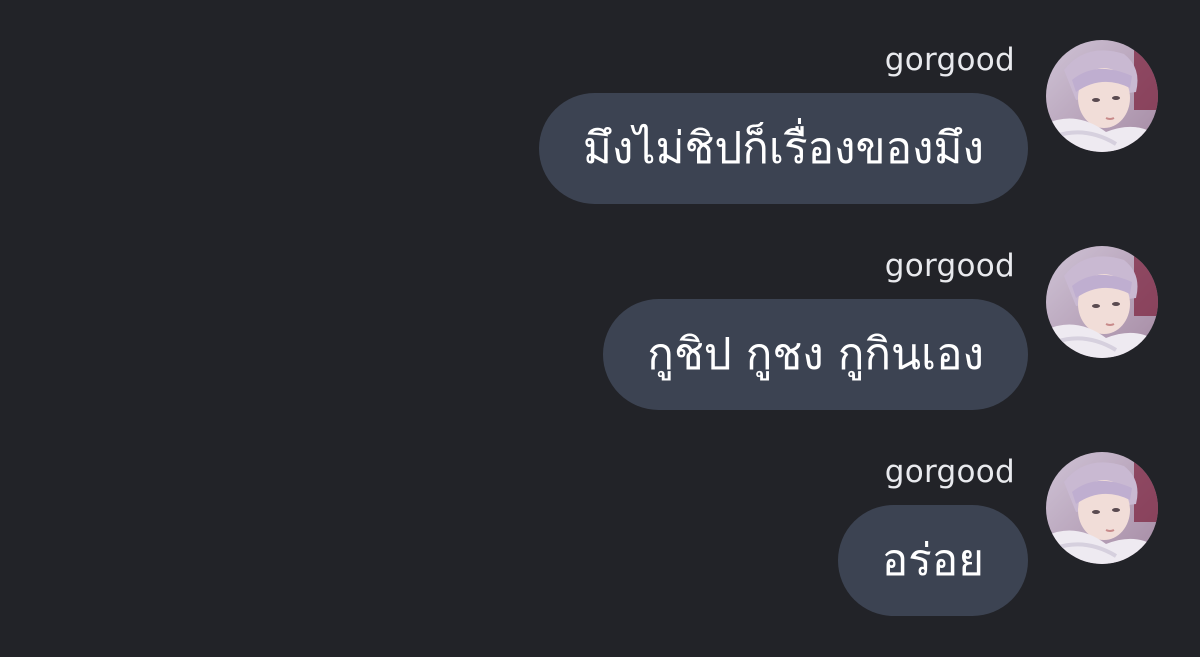 This screenshot has height=657, width=1200. What do you see at coordinates (815, 354) in the screenshot?
I see `message-bubble: กูชิป กูชง กูกินเอง` at bounding box center [815, 354].